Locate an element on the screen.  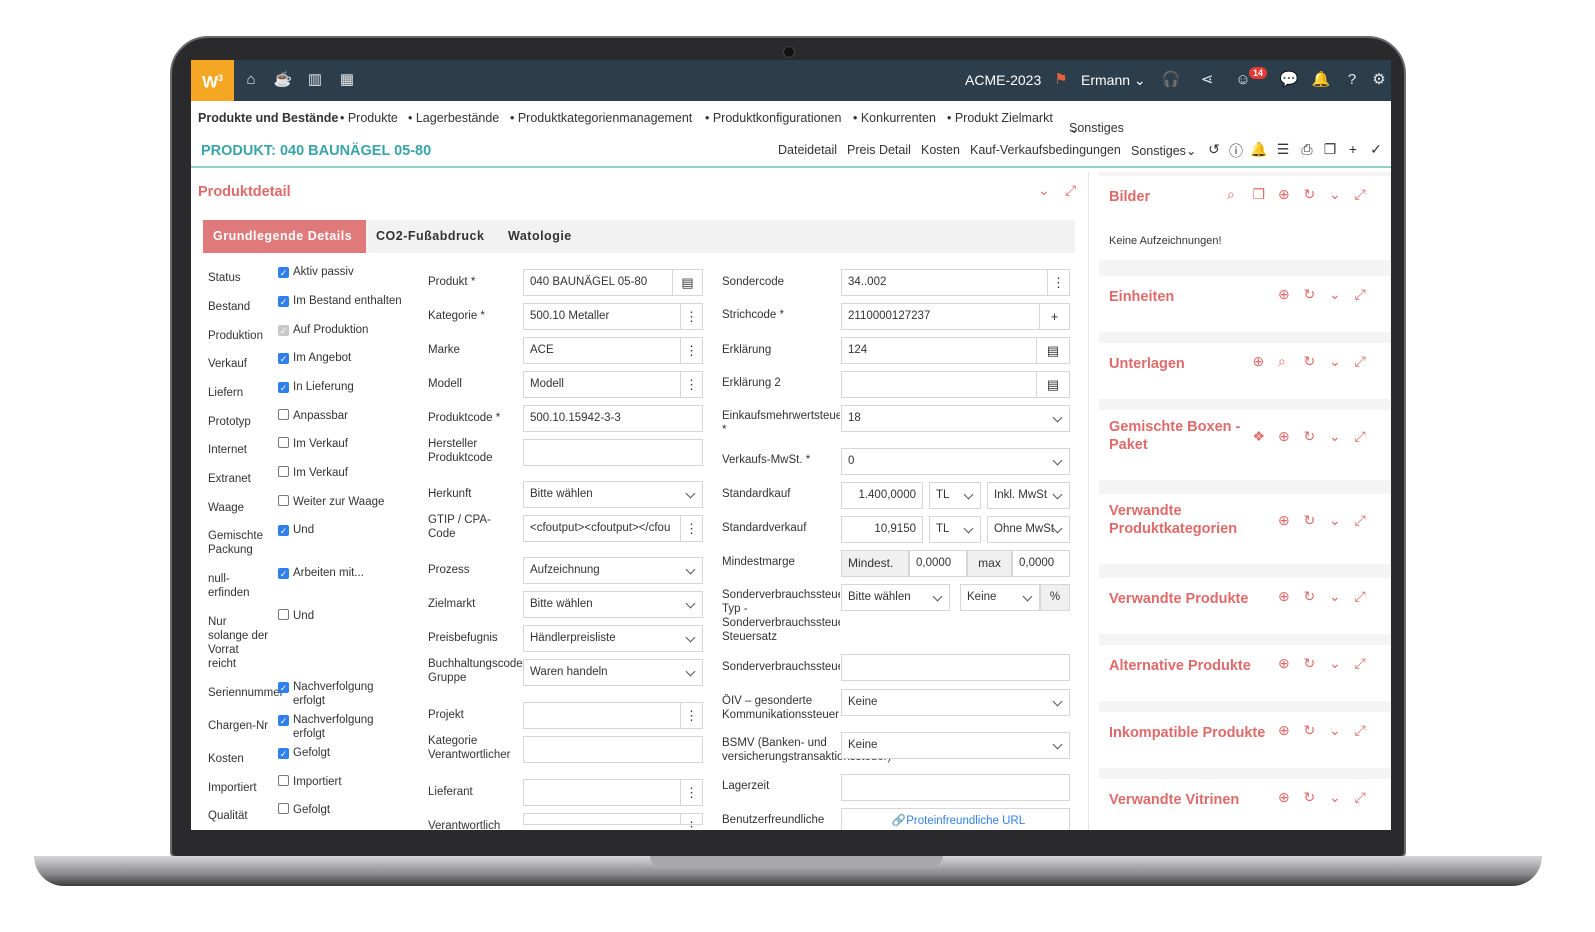
standardverkauf-field: 10,9150 is located at coordinates (882, 529).